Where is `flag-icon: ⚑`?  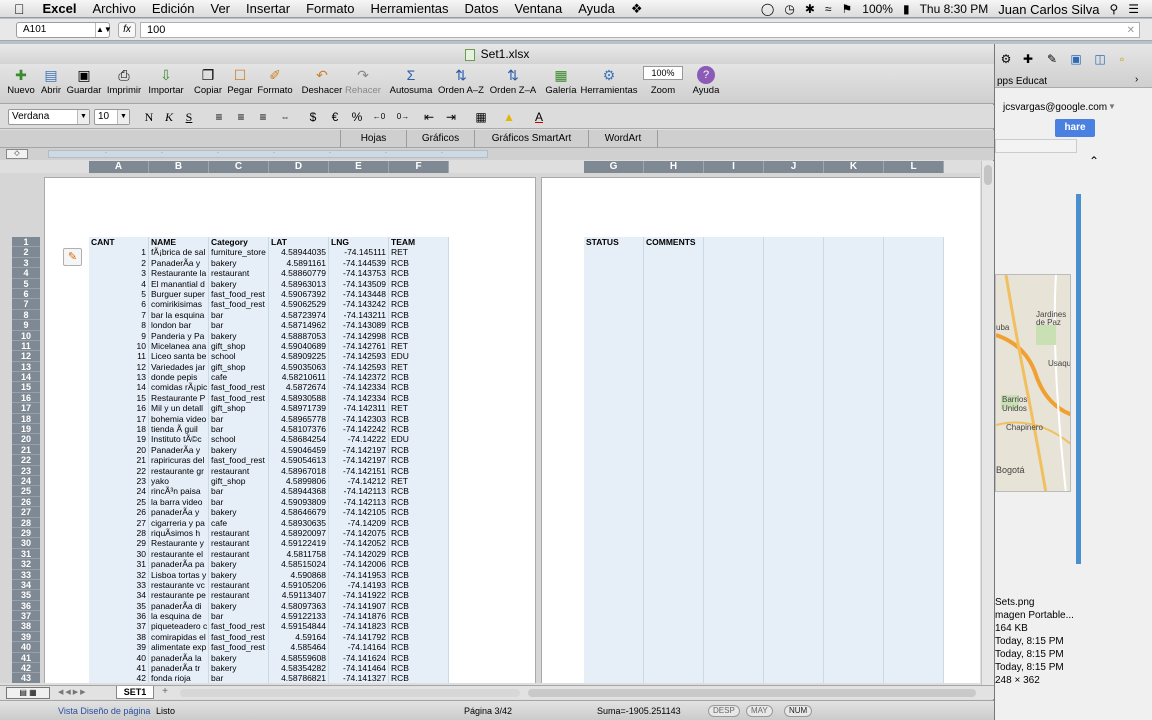
flag-icon: ⚑ is located at coordinates (847, 9).